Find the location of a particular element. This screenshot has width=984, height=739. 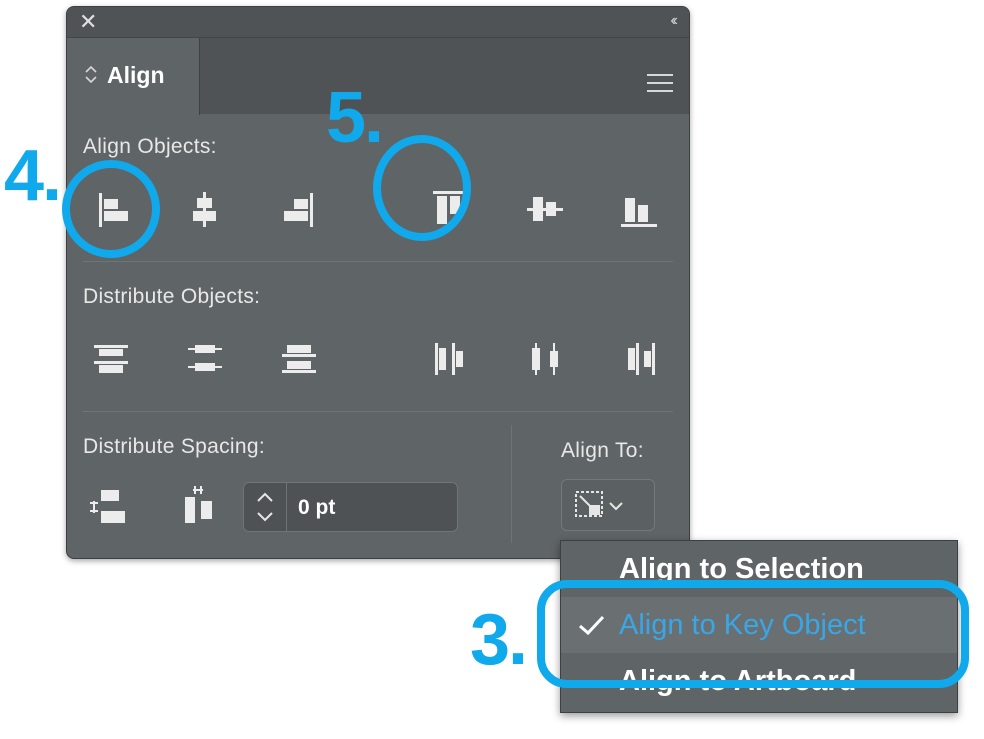

vertical-distribute-space-icon is located at coordinates (107, 506).